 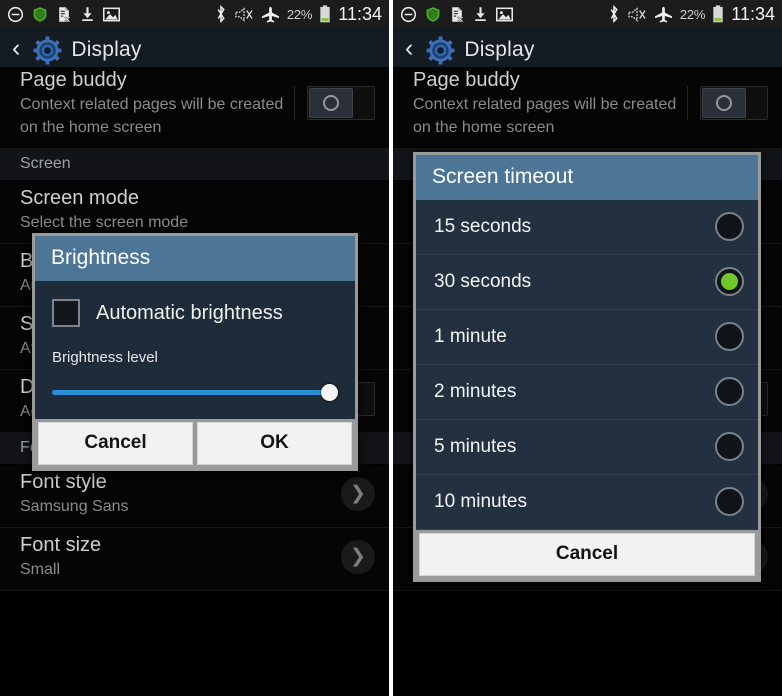 I want to click on screen-mode-subtitle: Select the screen mode, so click(x=104, y=222).